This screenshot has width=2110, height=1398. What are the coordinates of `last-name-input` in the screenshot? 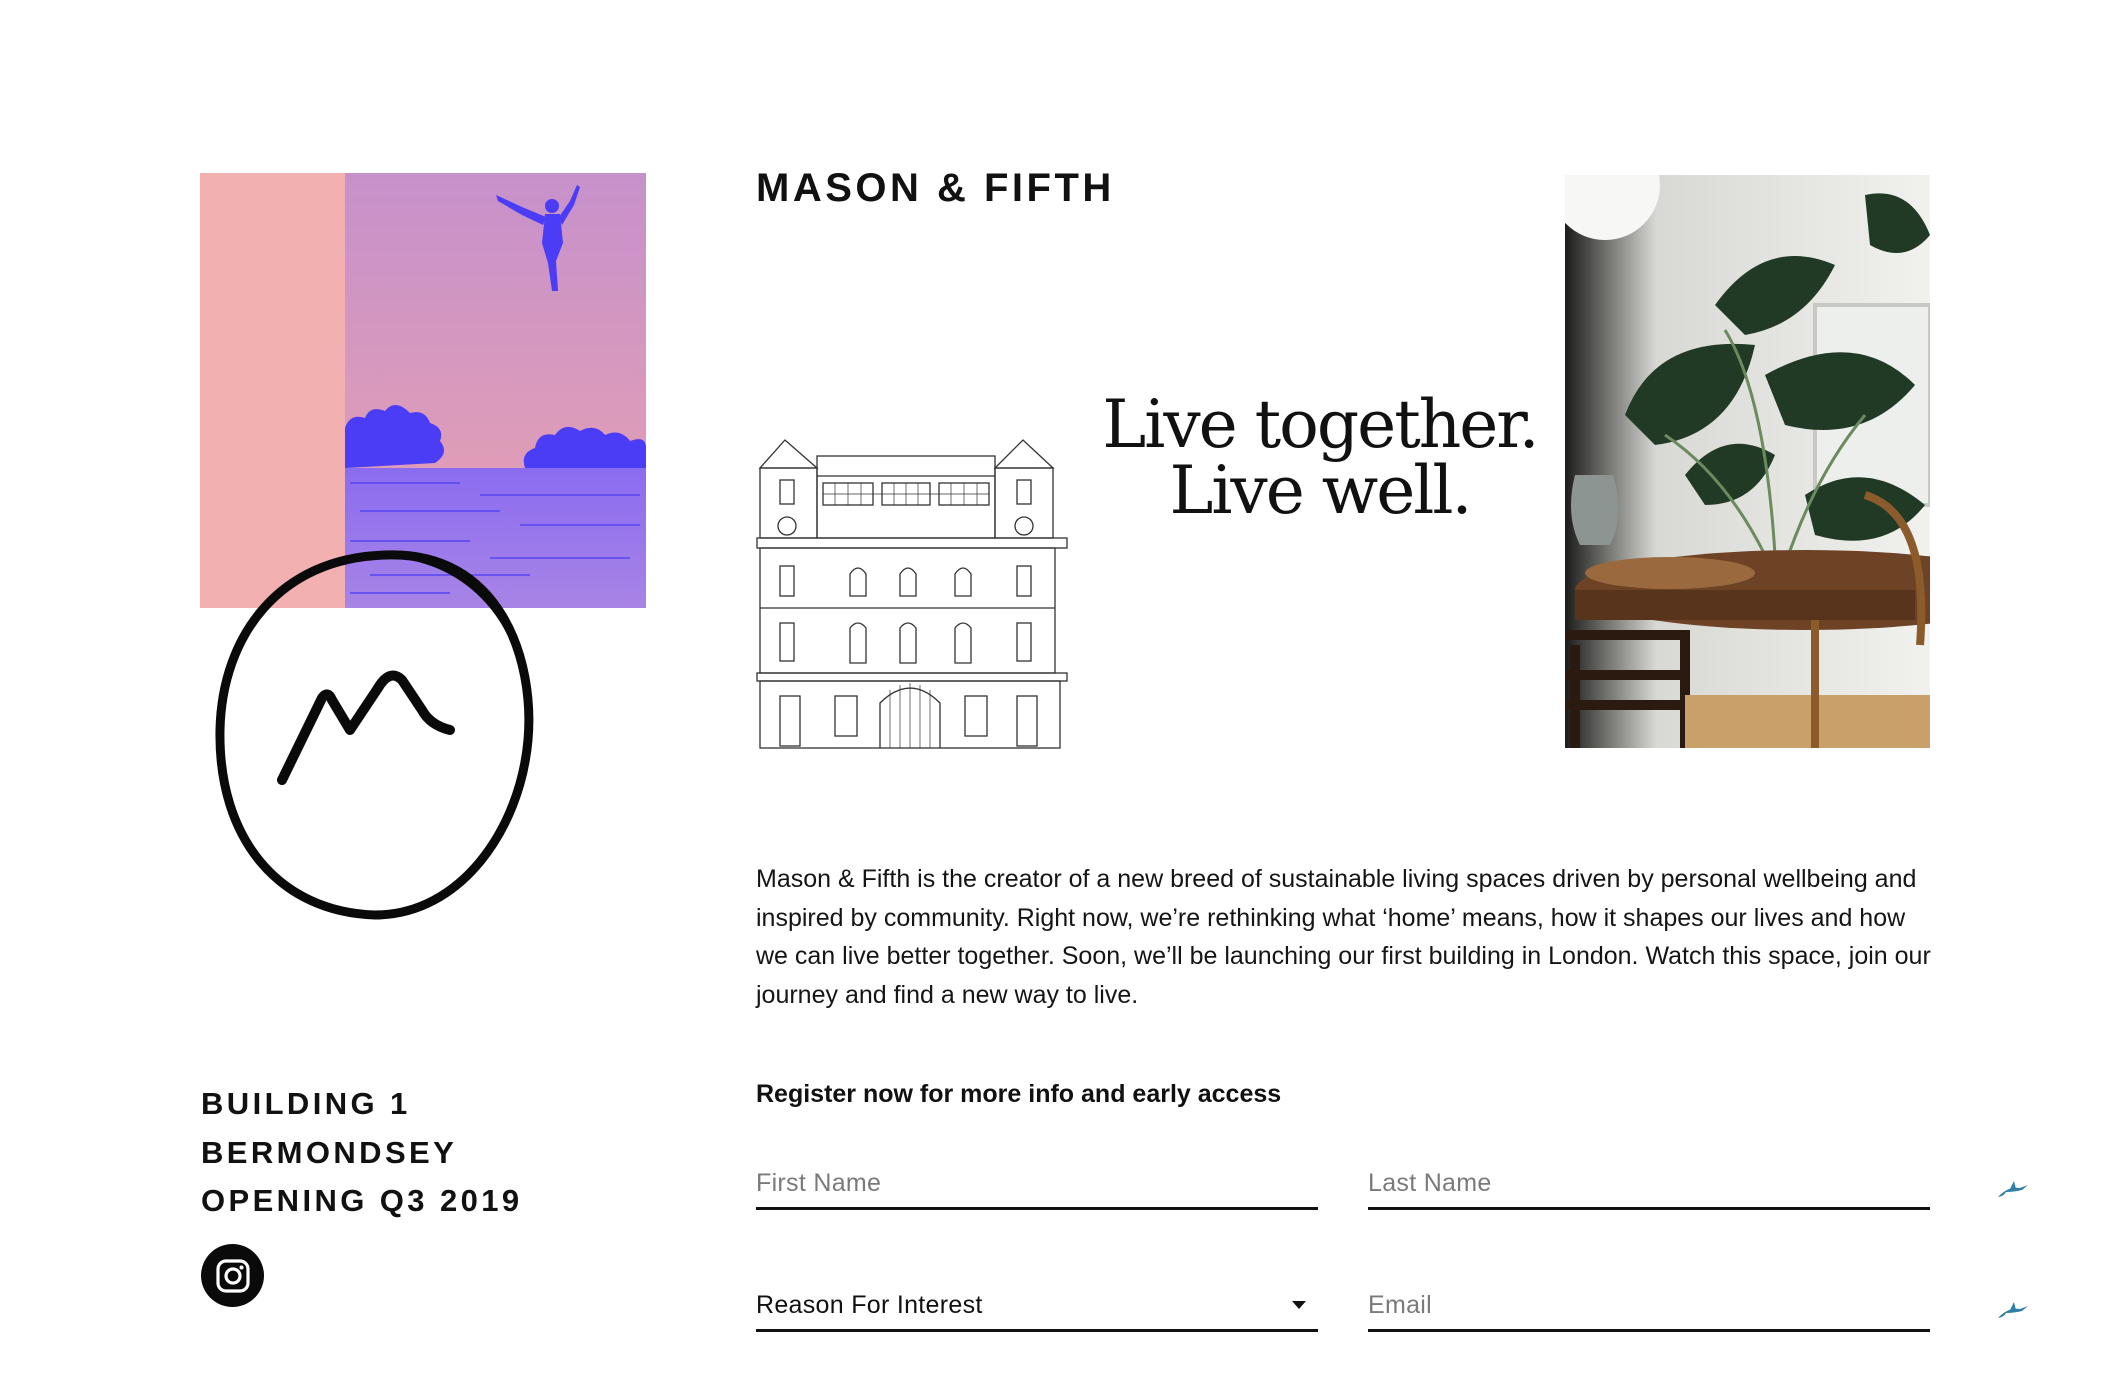 It's located at (1649, 1183).